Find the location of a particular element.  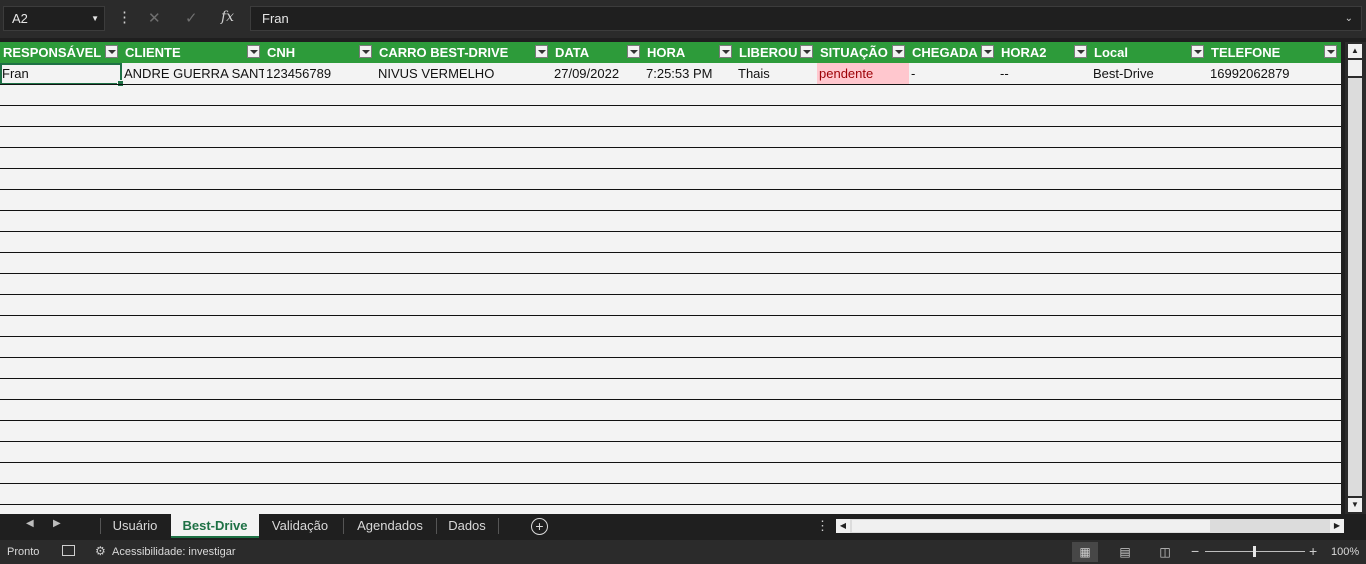

table-cell: ANDRE GUERRA SANTOS is located at coordinates (193, 73).